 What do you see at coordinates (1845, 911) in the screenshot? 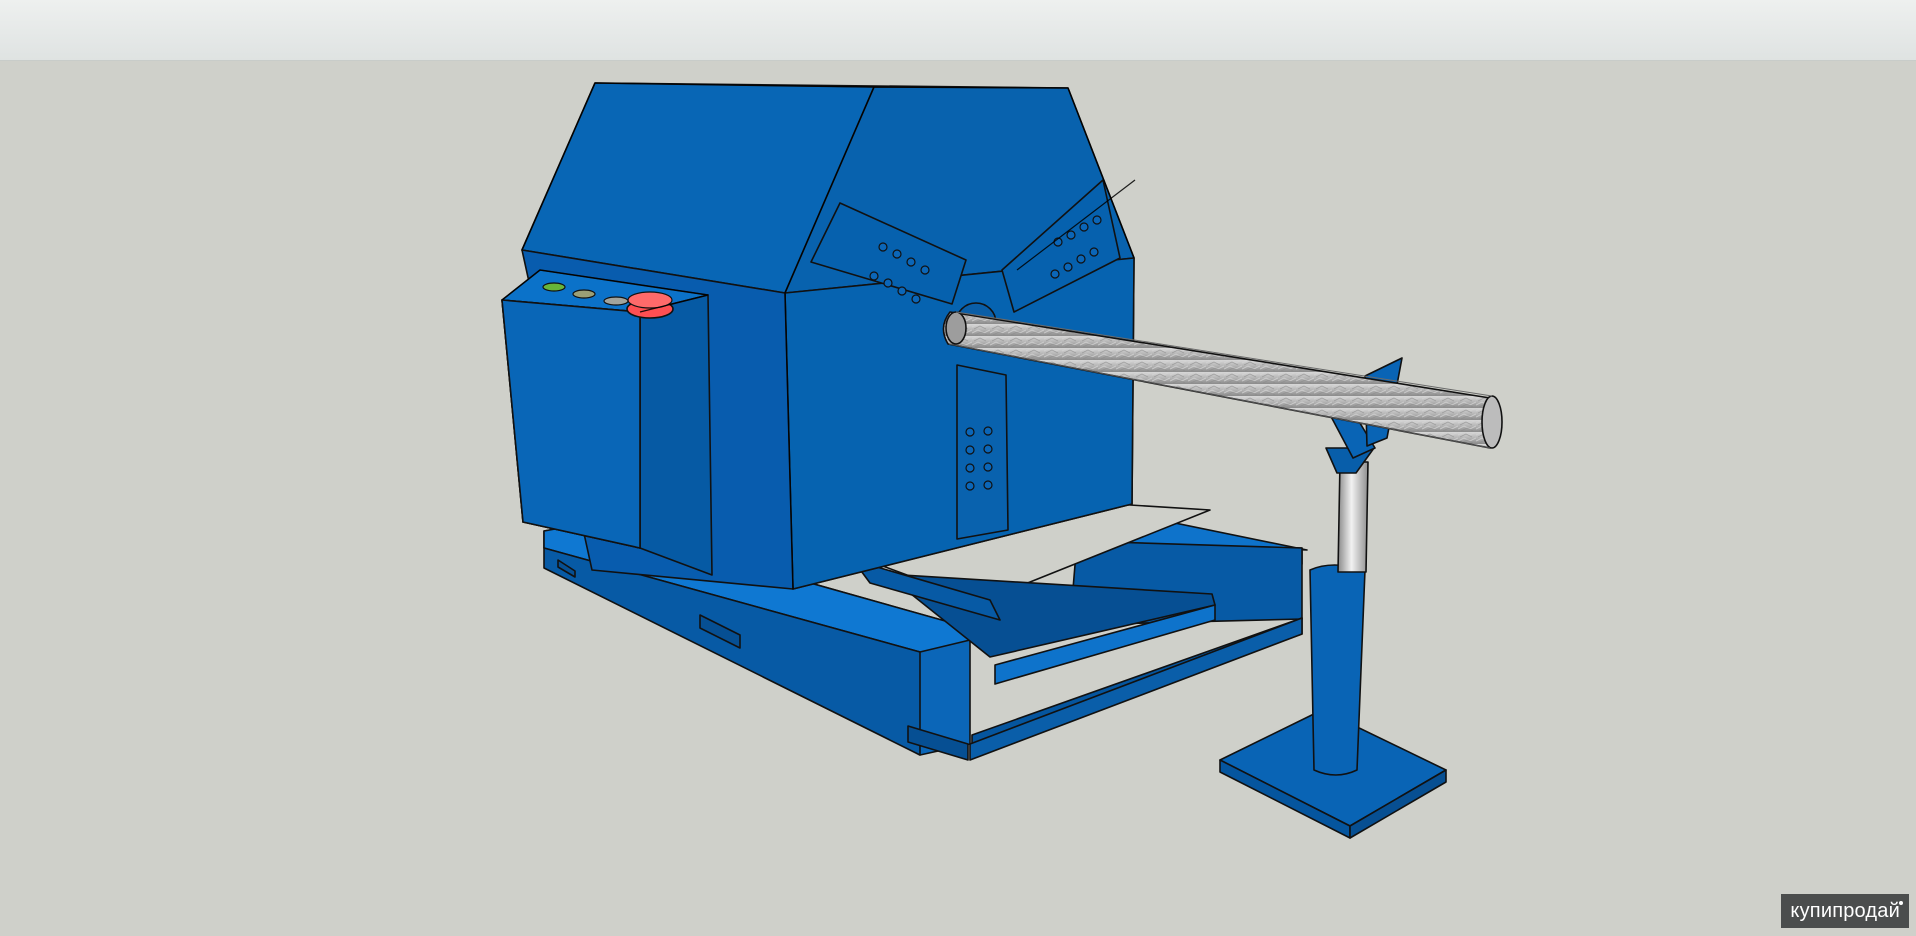
I see `watermark-badge: купипродай` at bounding box center [1845, 911].